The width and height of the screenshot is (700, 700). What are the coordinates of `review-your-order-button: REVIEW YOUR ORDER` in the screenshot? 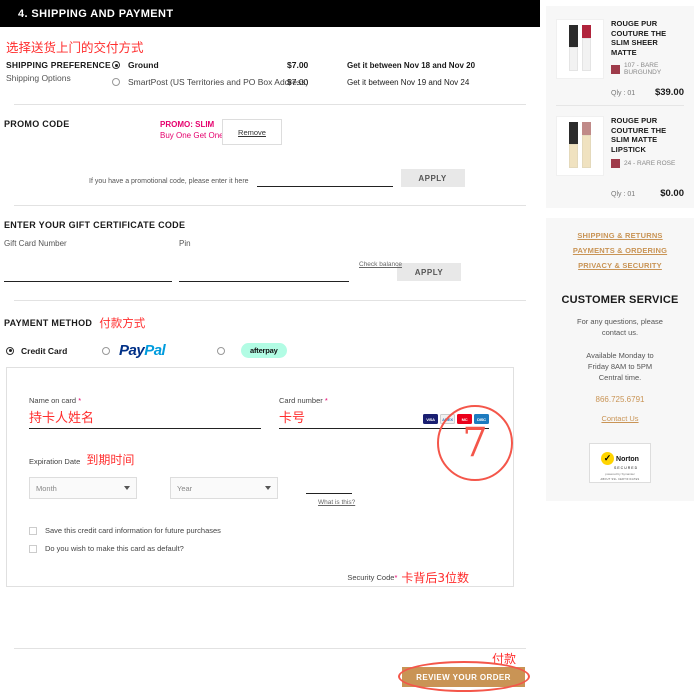 It's located at (463, 677).